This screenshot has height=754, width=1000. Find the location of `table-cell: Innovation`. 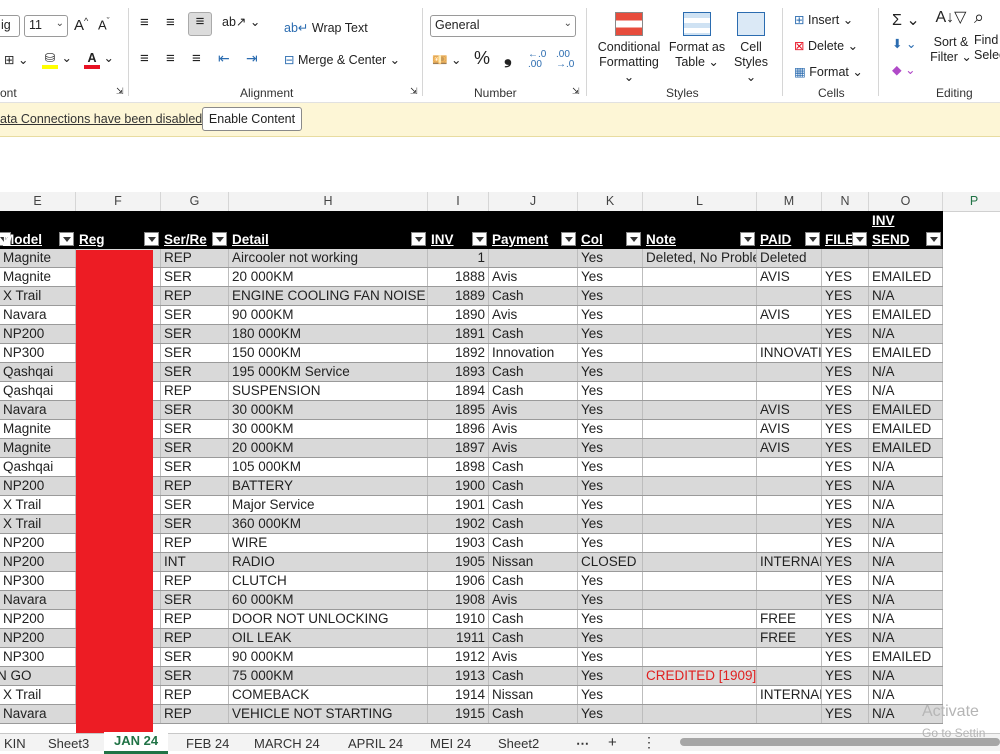

table-cell: Innovation is located at coordinates (533, 353).